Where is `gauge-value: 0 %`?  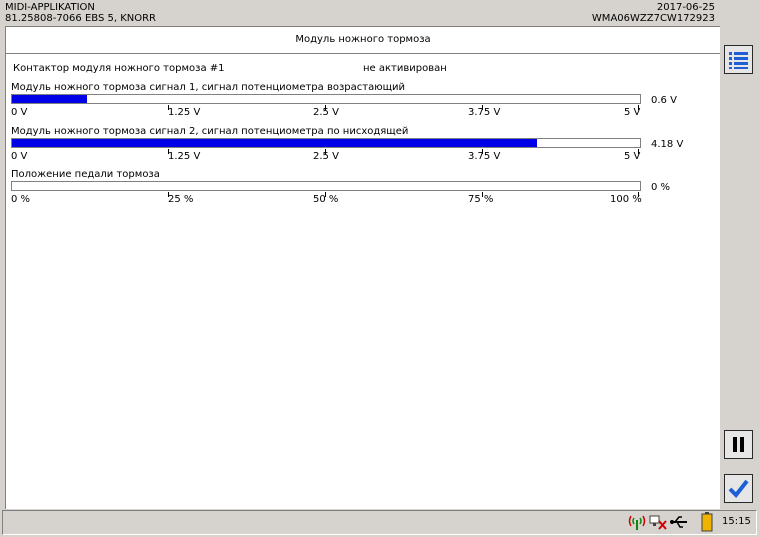
gauge-value: 0 % is located at coordinates (661, 187).